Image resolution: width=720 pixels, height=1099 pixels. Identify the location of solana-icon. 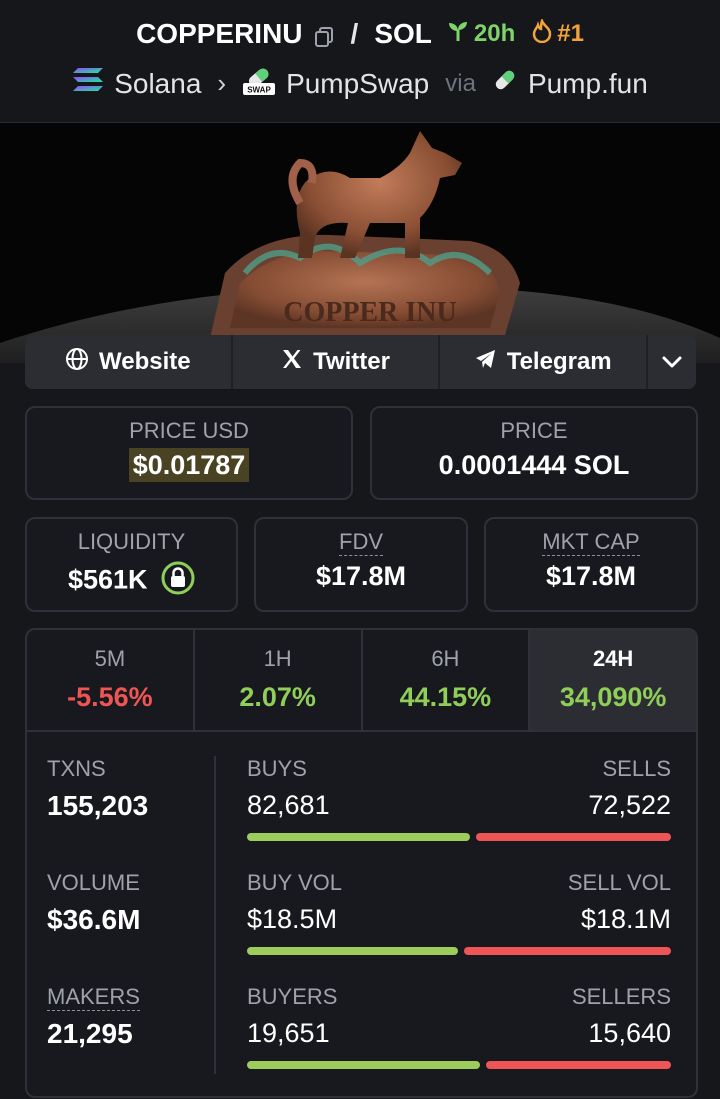
(88, 83).